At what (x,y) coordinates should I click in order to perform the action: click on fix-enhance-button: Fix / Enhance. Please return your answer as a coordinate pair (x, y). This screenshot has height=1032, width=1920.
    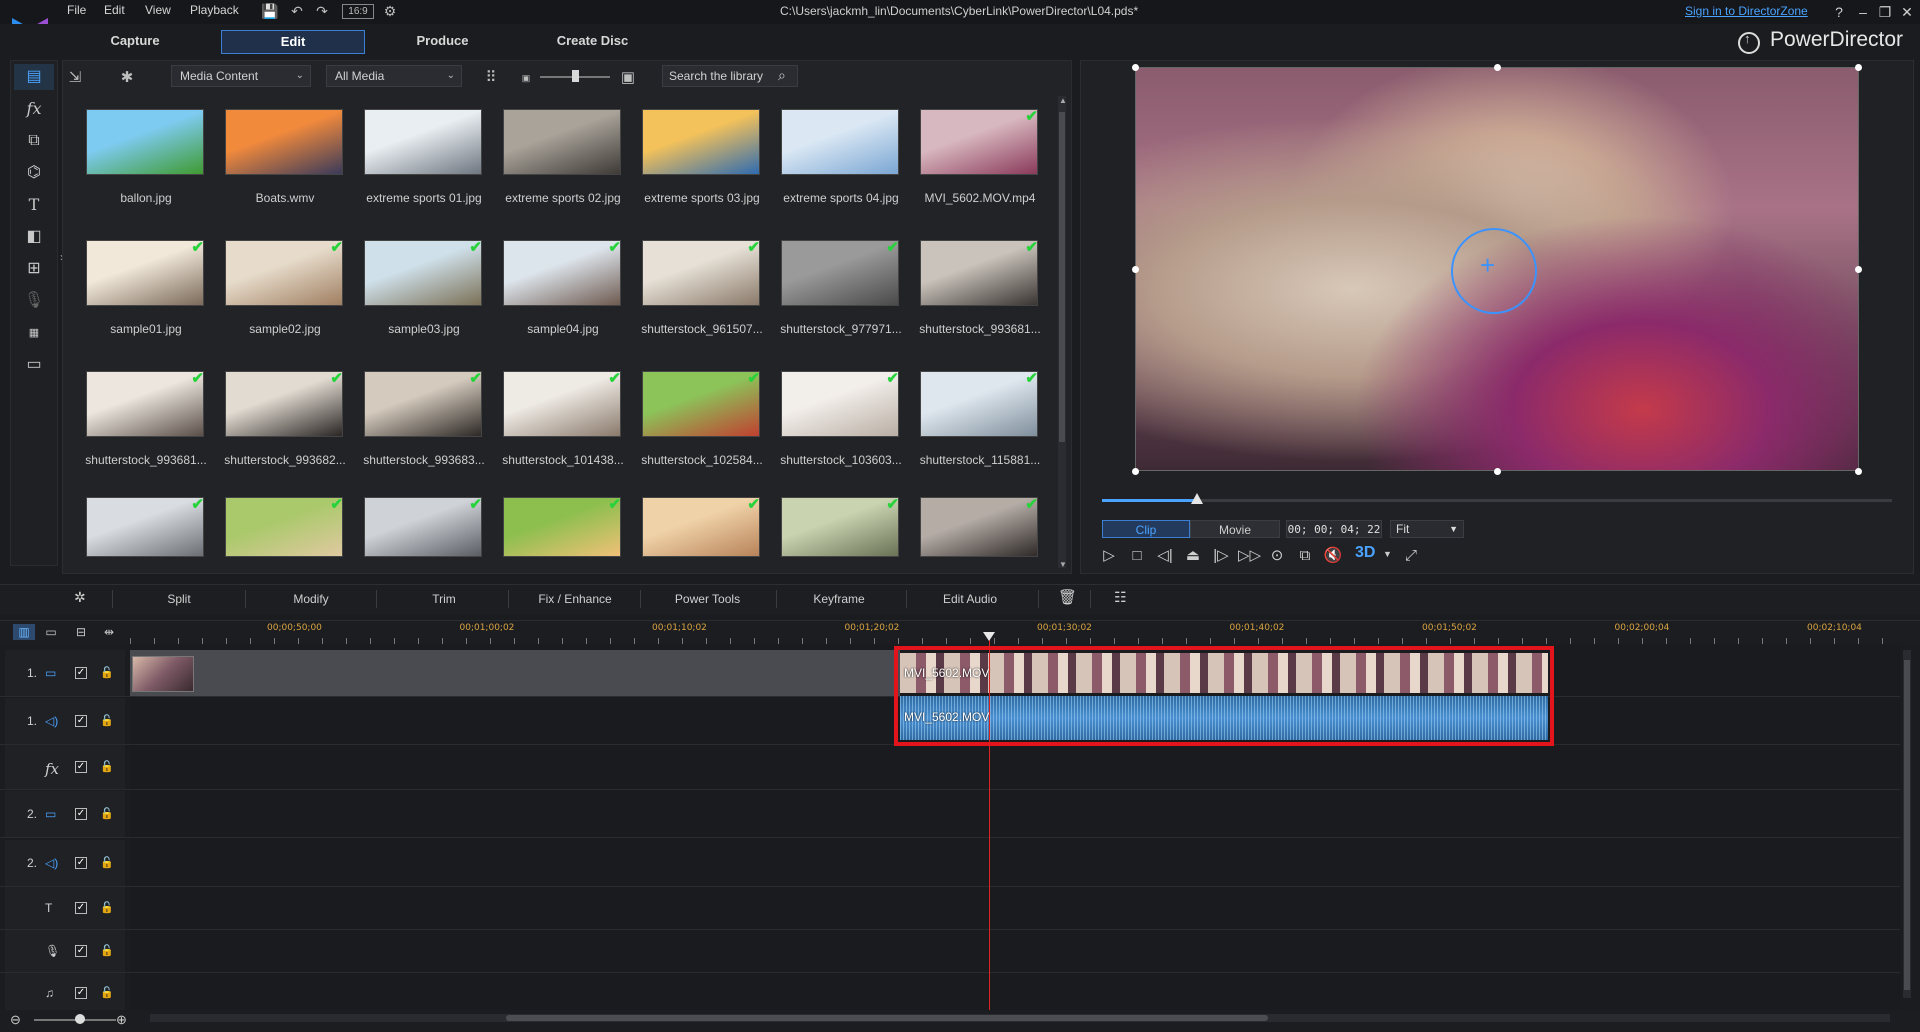
    Looking at the image, I should click on (575, 599).